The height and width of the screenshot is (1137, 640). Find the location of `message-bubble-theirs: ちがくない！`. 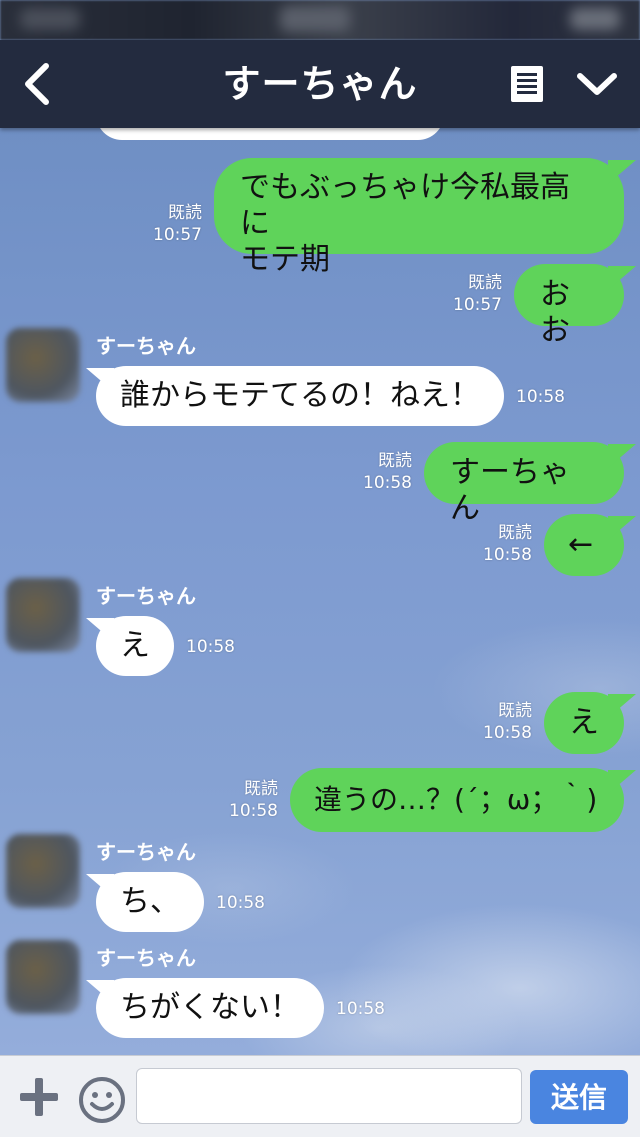

message-bubble-theirs: ちがくない！ is located at coordinates (210, 1008).